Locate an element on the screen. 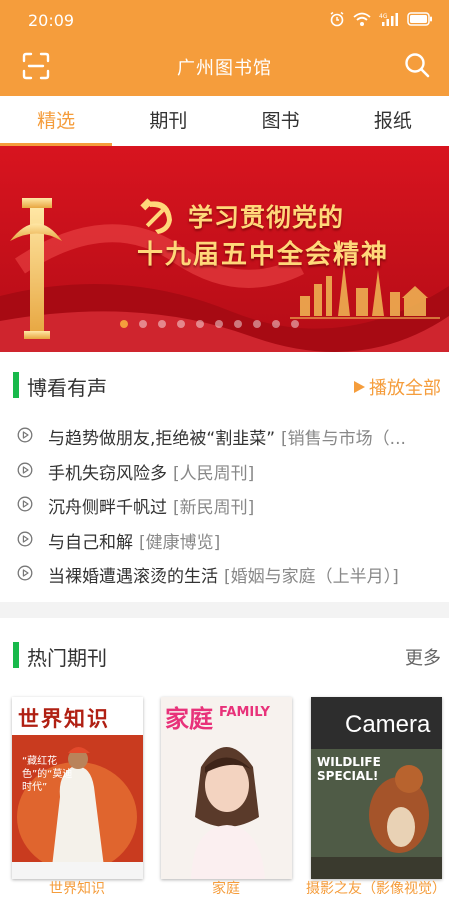 Image resolution: width=449 pixels, height=918 pixels. carousel-indicator is located at coordinates (209, 324).